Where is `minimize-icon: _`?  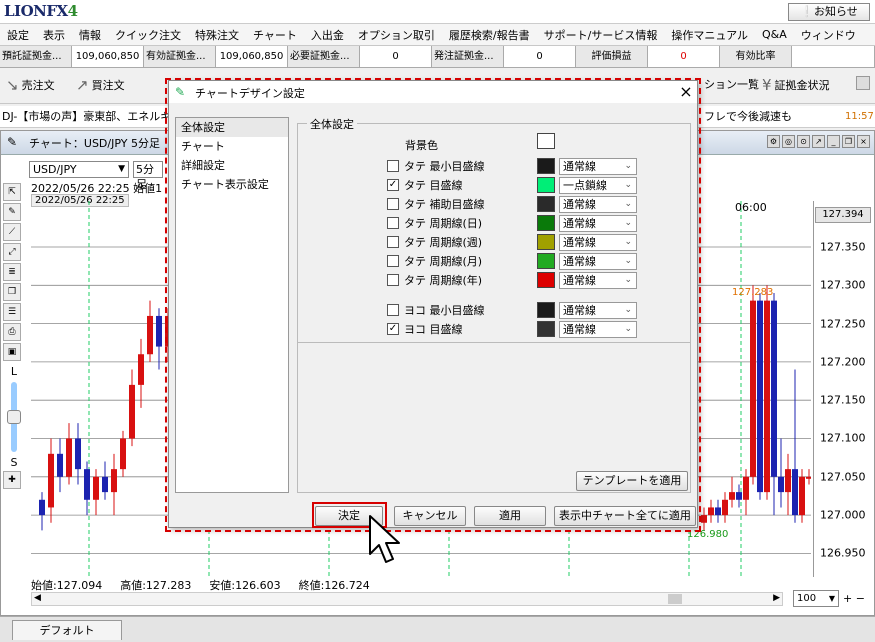
minimize-icon: _ is located at coordinates (833, 141).